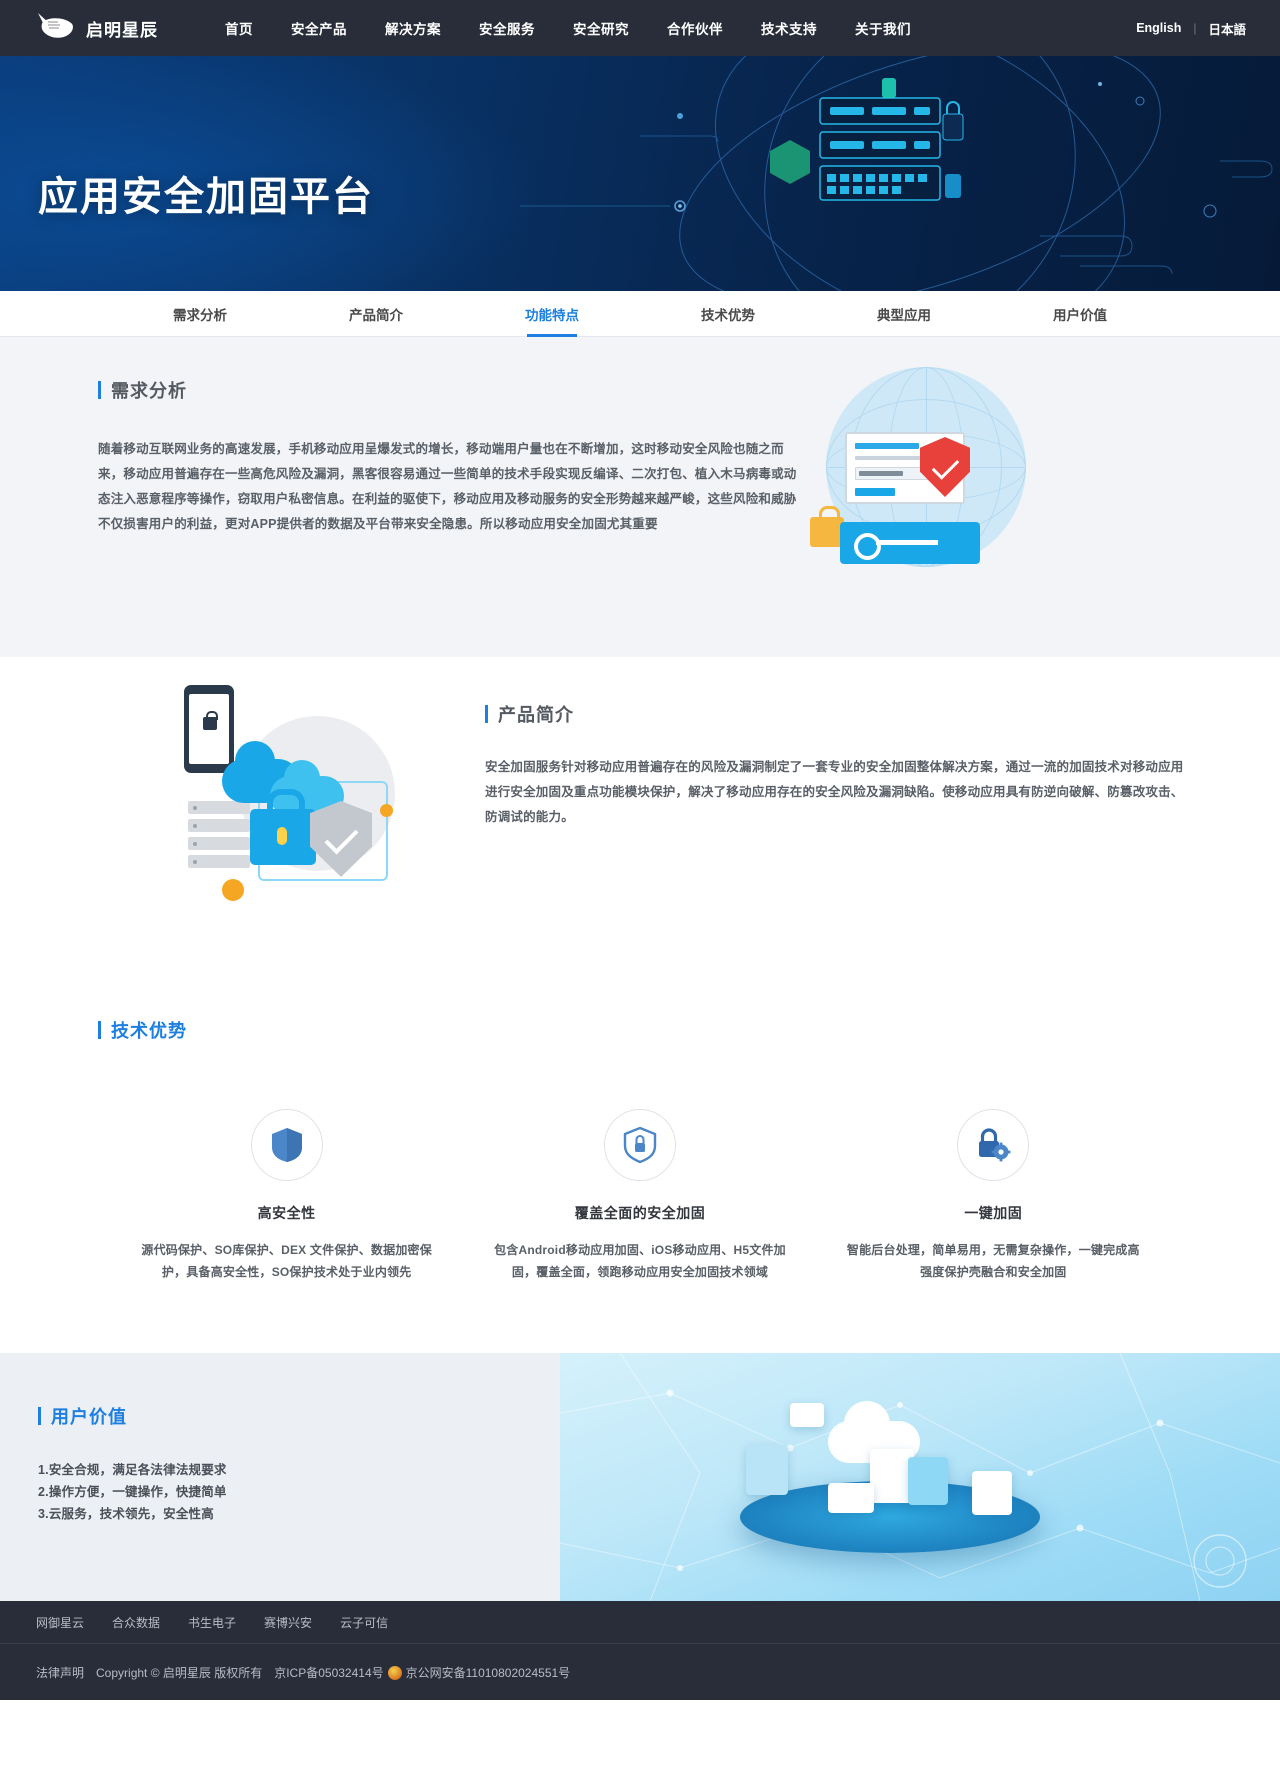 The width and height of the screenshot is (1280, 1782). I want to click on orange-dot-right, so click(386, 810).